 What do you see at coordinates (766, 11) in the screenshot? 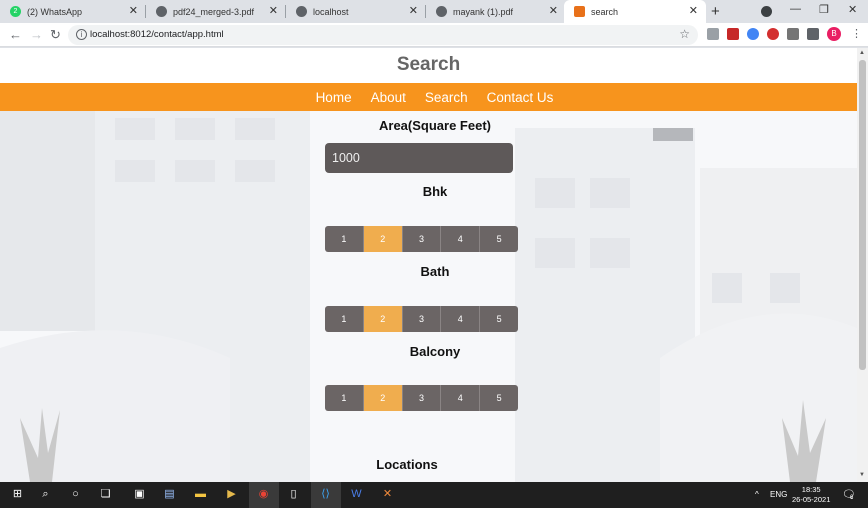
I see `tab-search-menu-icon` at bounding box center [766, 11].